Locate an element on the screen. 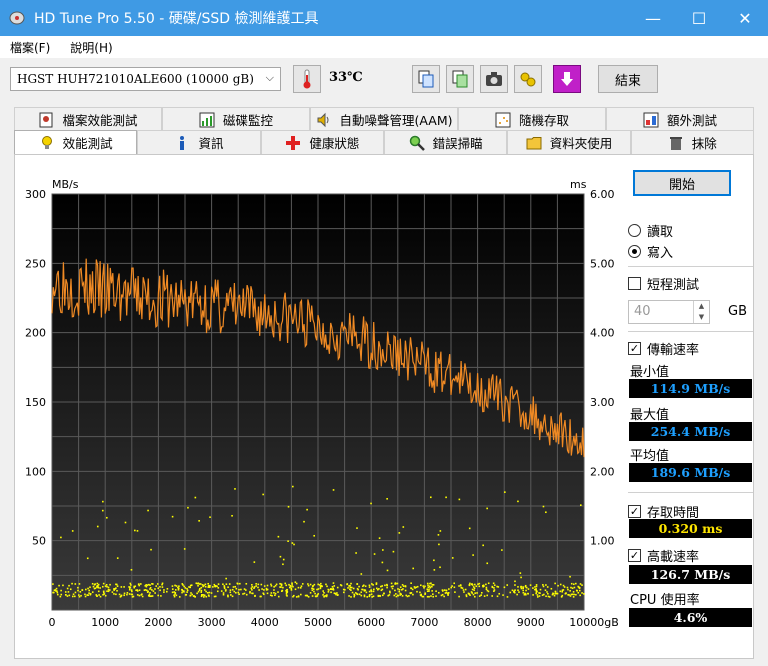  burst-rate-option: ✓ 高載速率 is located at coordinates (663, 555).